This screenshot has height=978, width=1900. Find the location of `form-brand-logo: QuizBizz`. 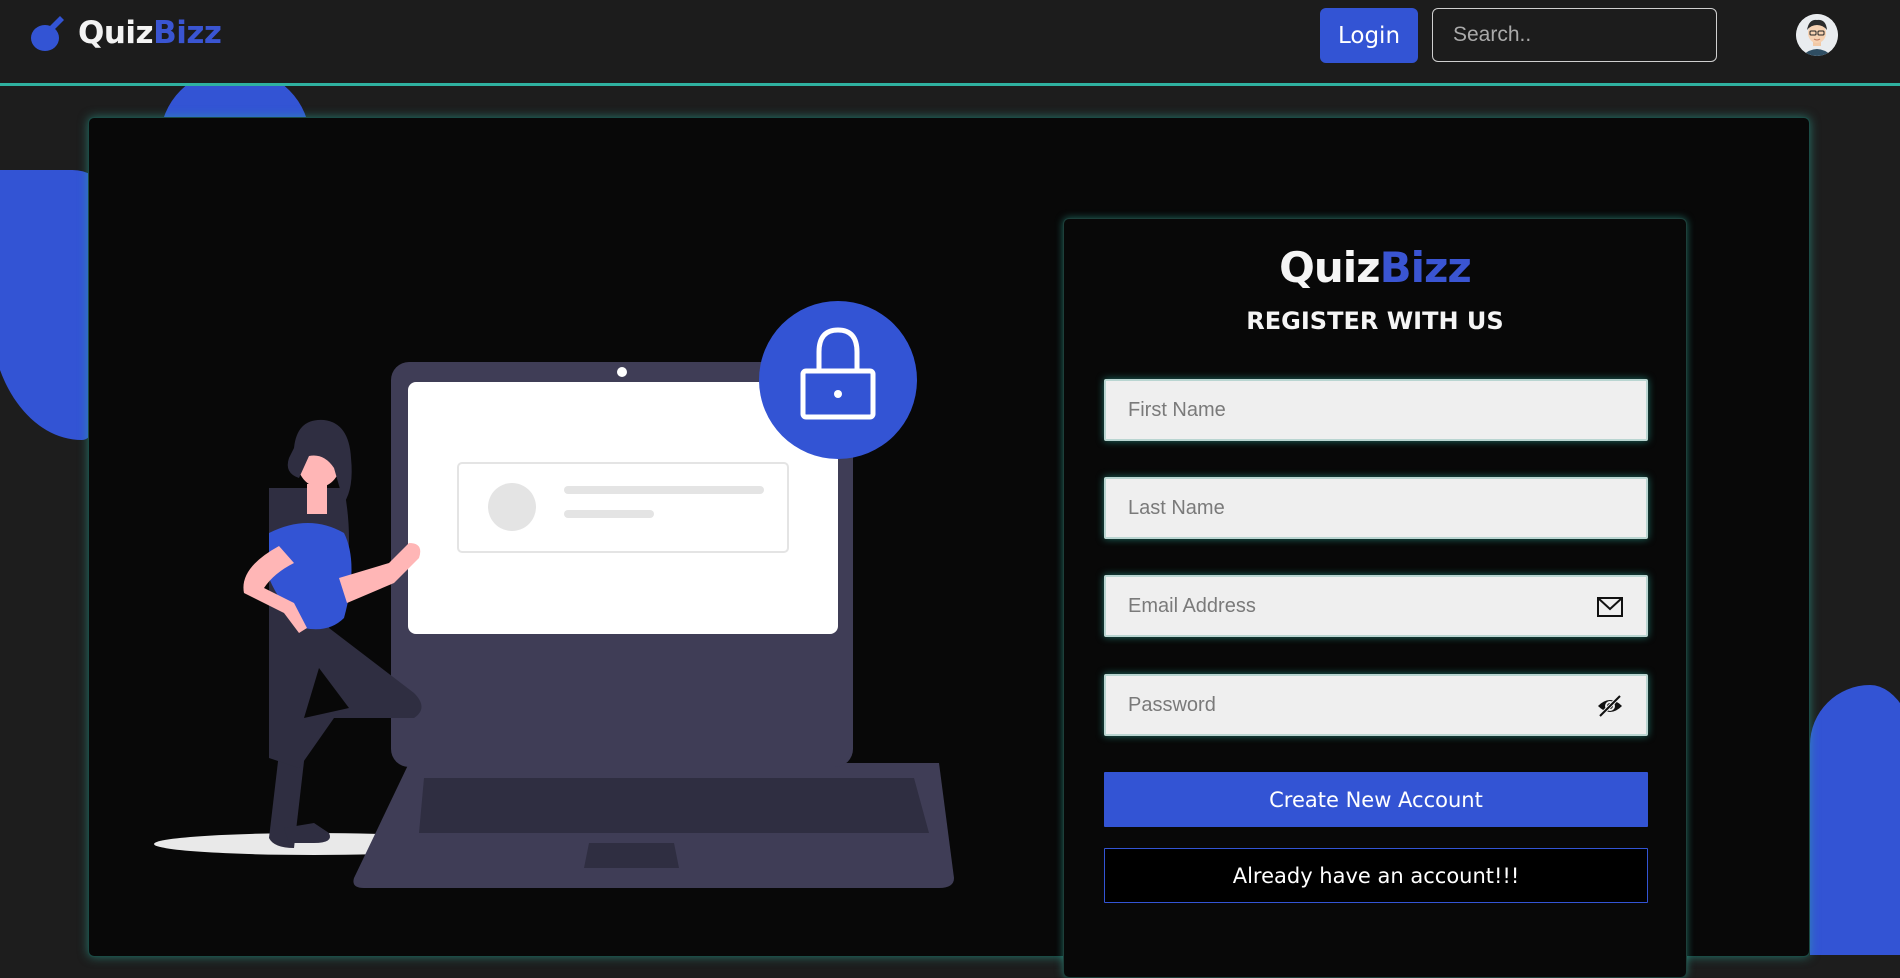

form-brand-logo: QuizBizz is located at coordinates (1375, 267).